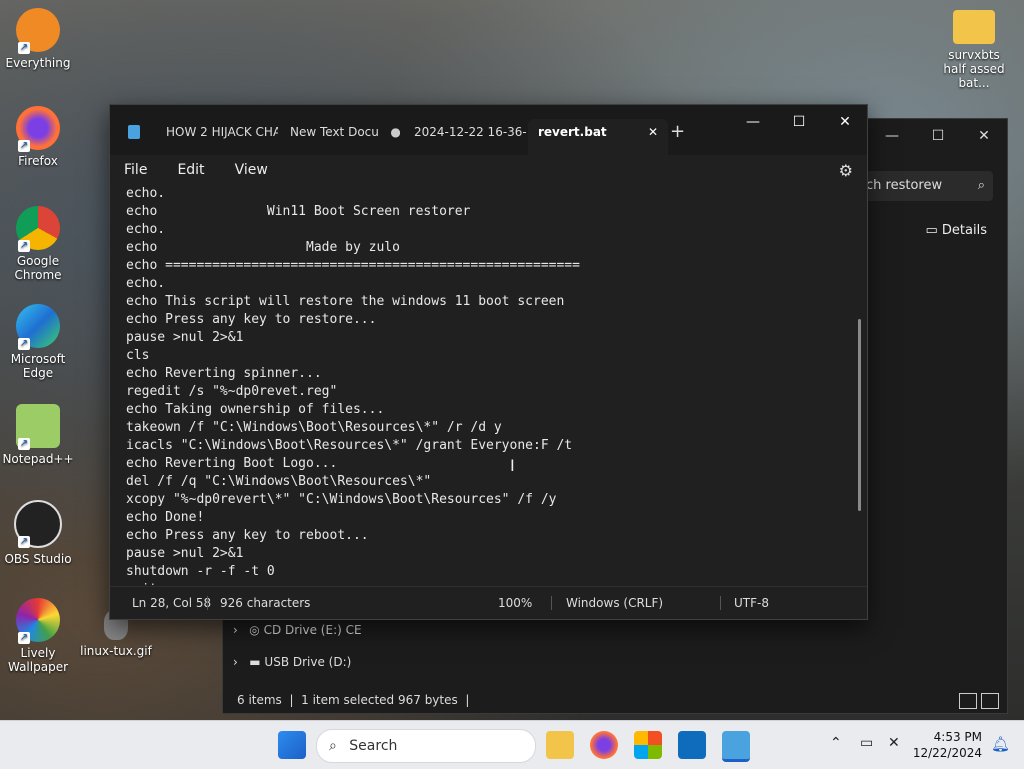 This screenshot has width=1024, height=769. I want to click on details-view-icon, so click(968, 701).